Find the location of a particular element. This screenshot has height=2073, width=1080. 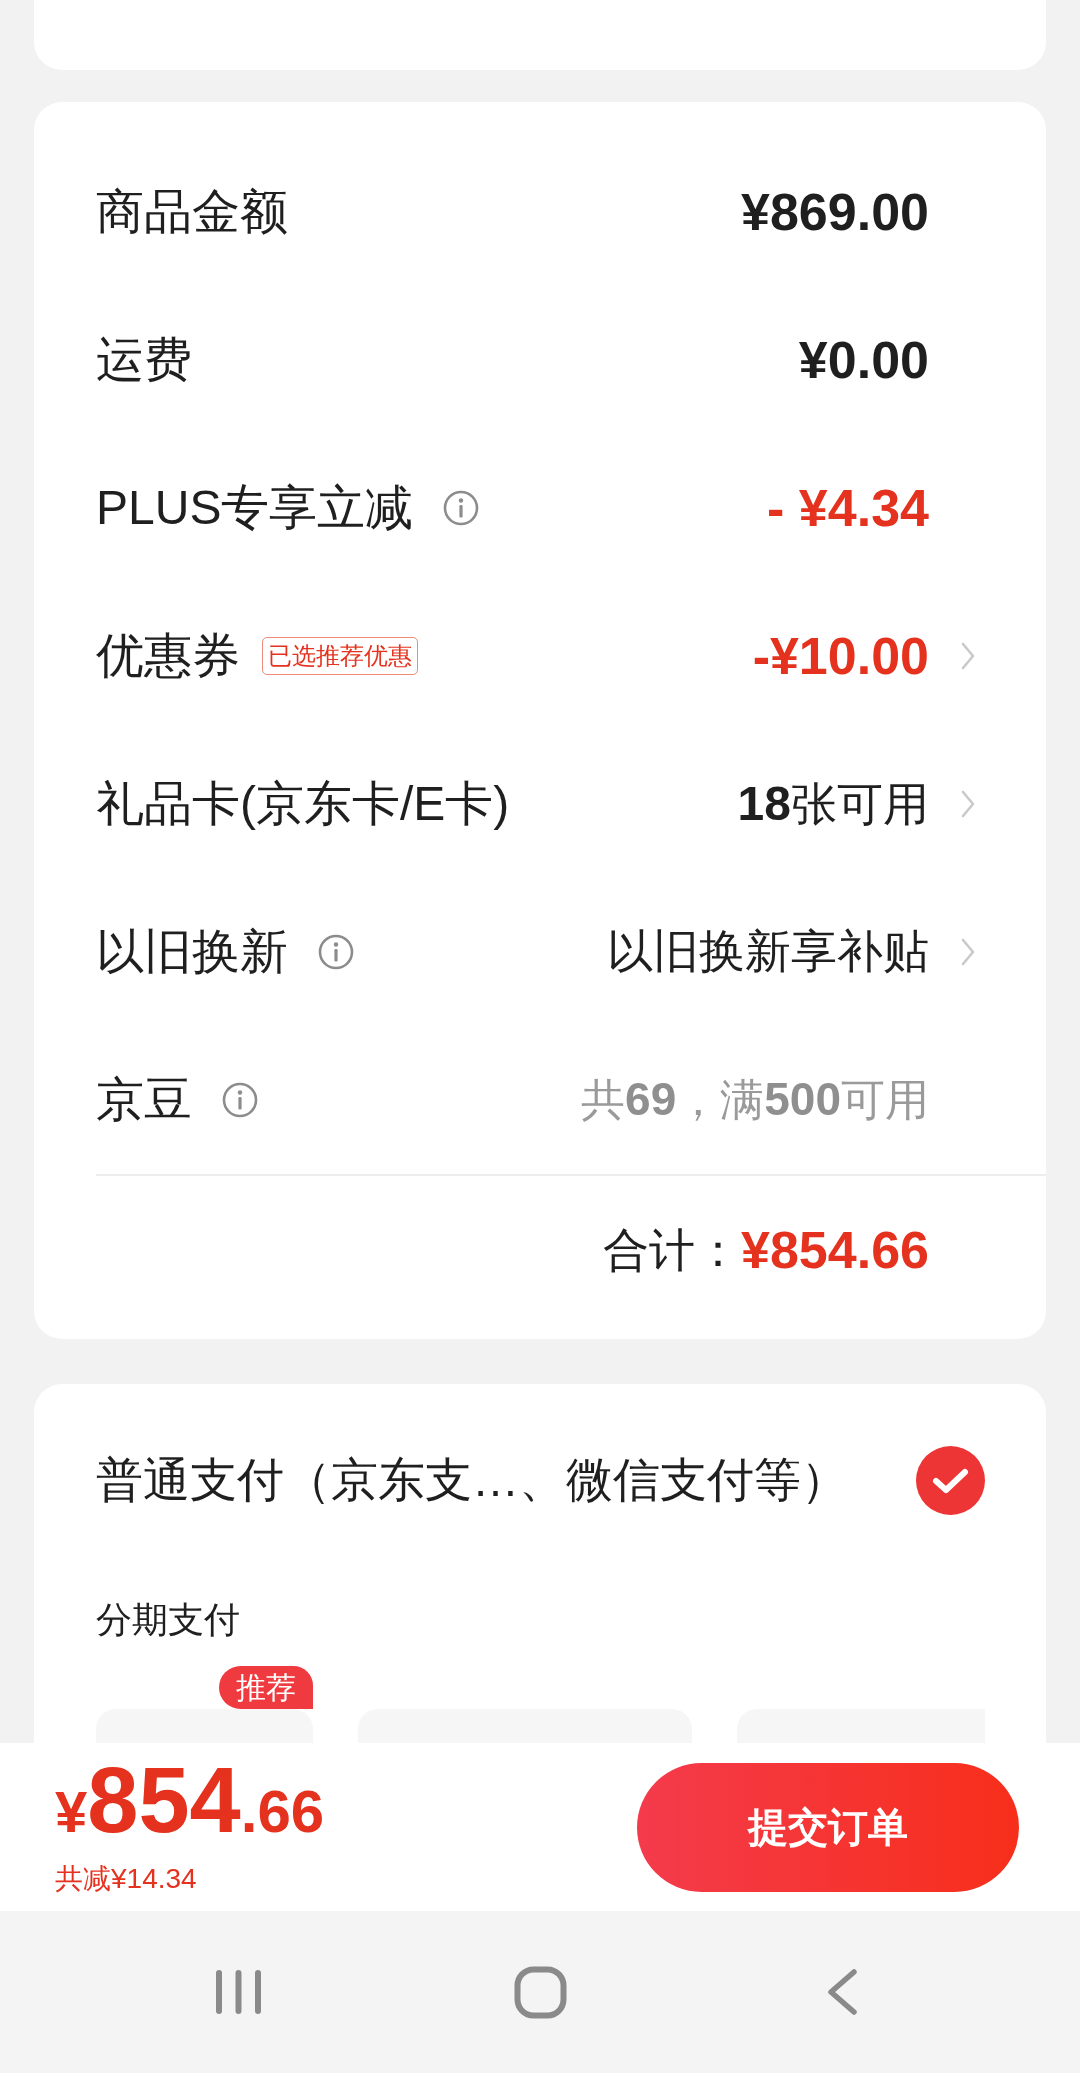

summary-label: 京豆 is located at coordinates (144, 1100).